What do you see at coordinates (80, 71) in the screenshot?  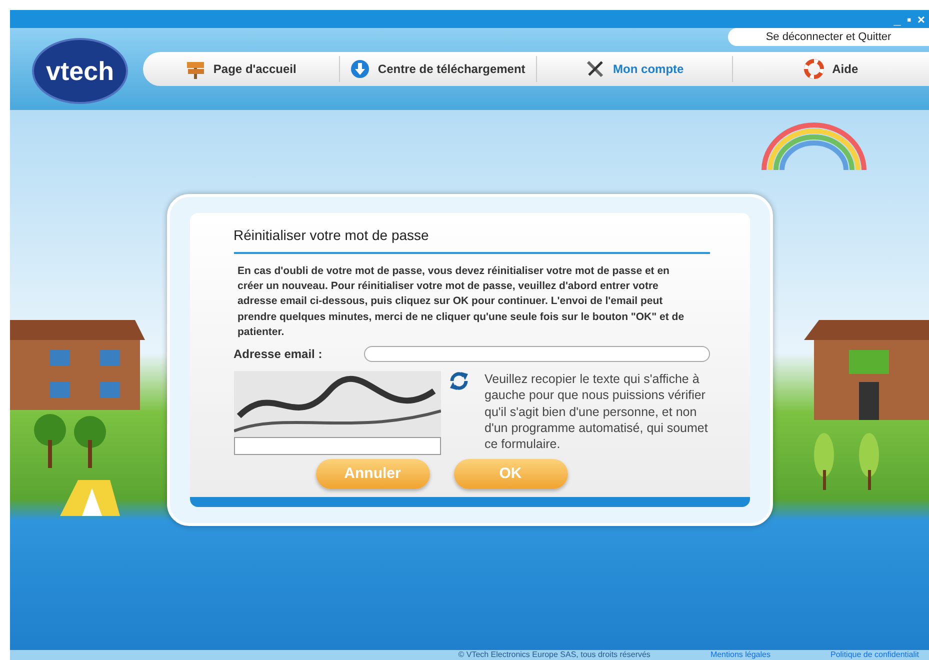 I see `vtech-logo: vtech` at bounding box center [80, 71].